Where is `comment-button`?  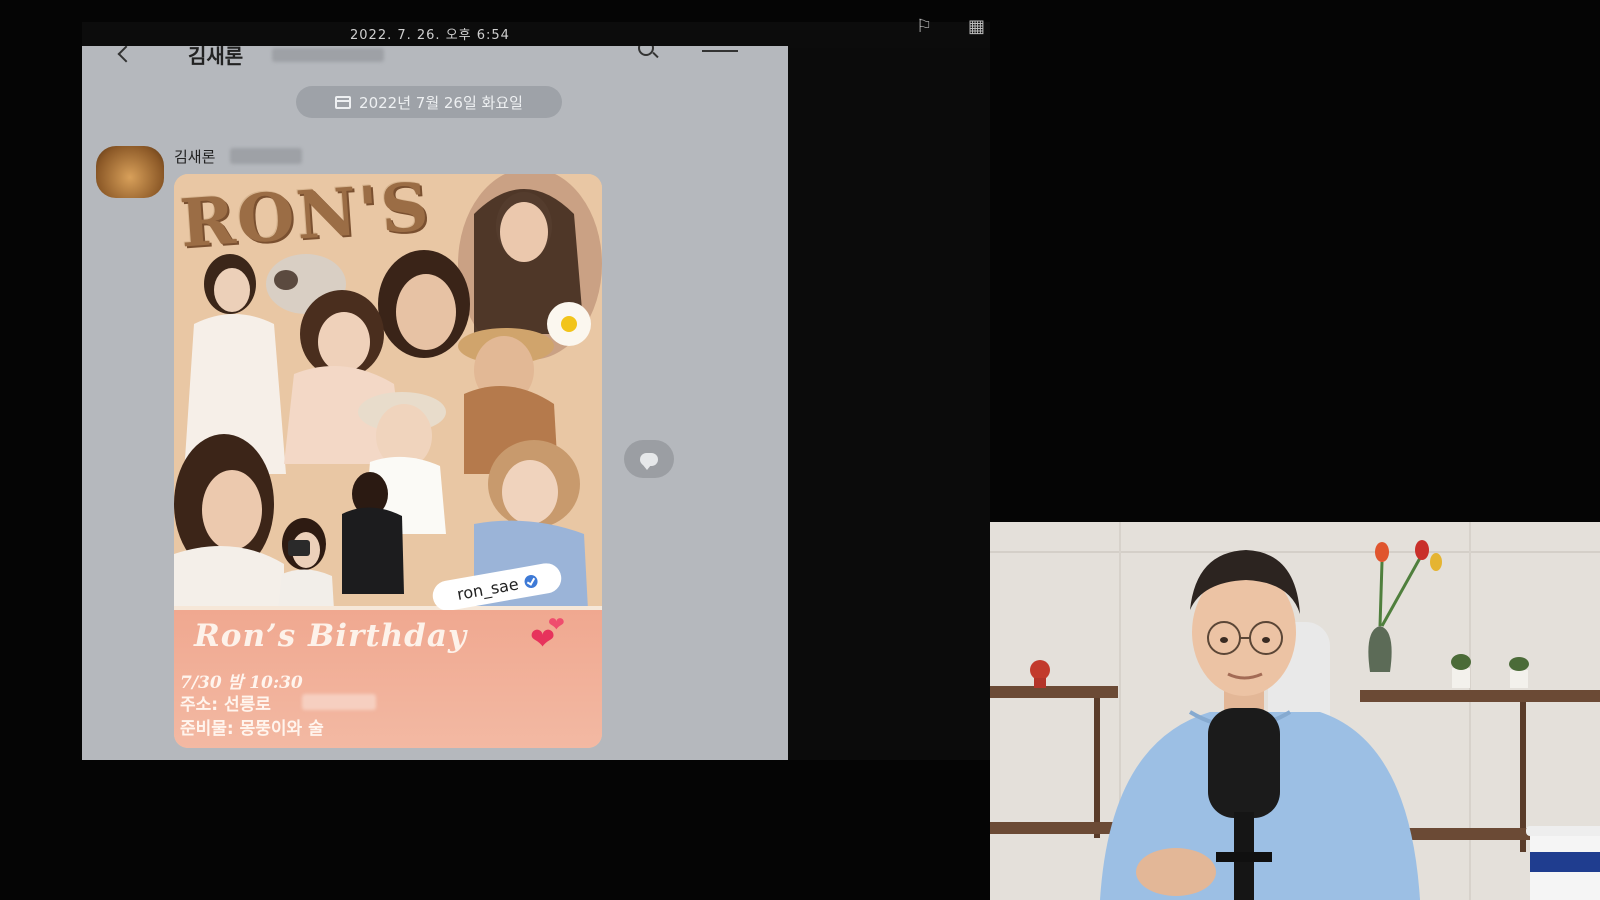
comment-button is located at coordinates (649, 459).